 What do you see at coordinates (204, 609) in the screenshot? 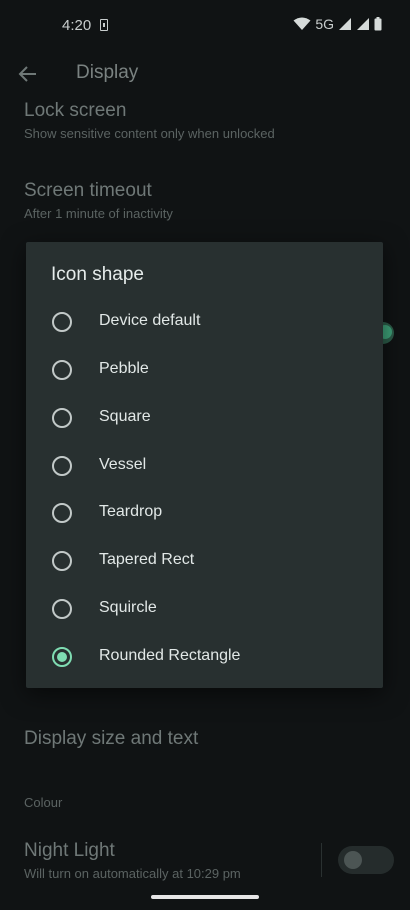
I see `option-squircle: Squircle` at bounding box center [204, 609].